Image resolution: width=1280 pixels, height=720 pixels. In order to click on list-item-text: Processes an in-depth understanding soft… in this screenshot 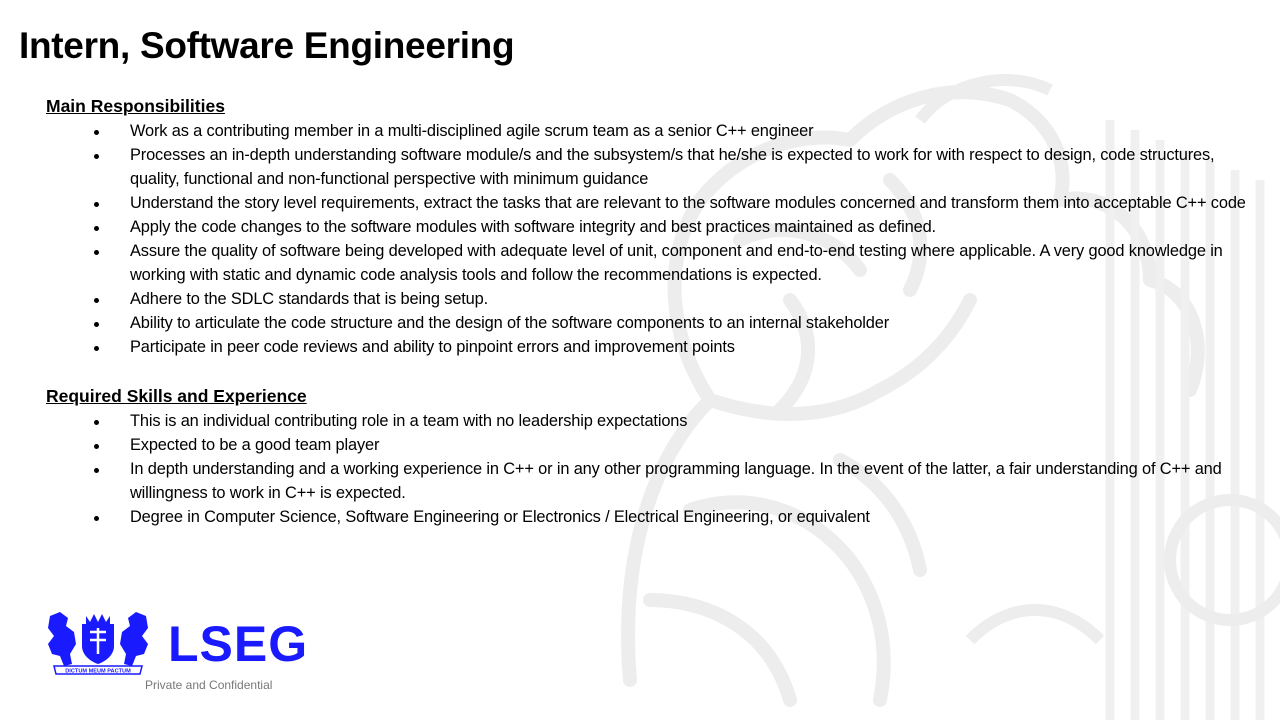, I will do `click(672, 167)`.